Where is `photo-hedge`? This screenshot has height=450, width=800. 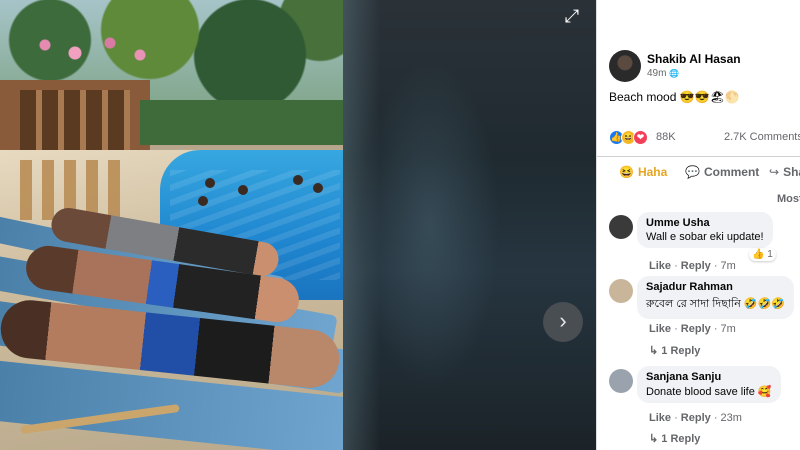
photo-hedge is located at coordinates (241, 122).